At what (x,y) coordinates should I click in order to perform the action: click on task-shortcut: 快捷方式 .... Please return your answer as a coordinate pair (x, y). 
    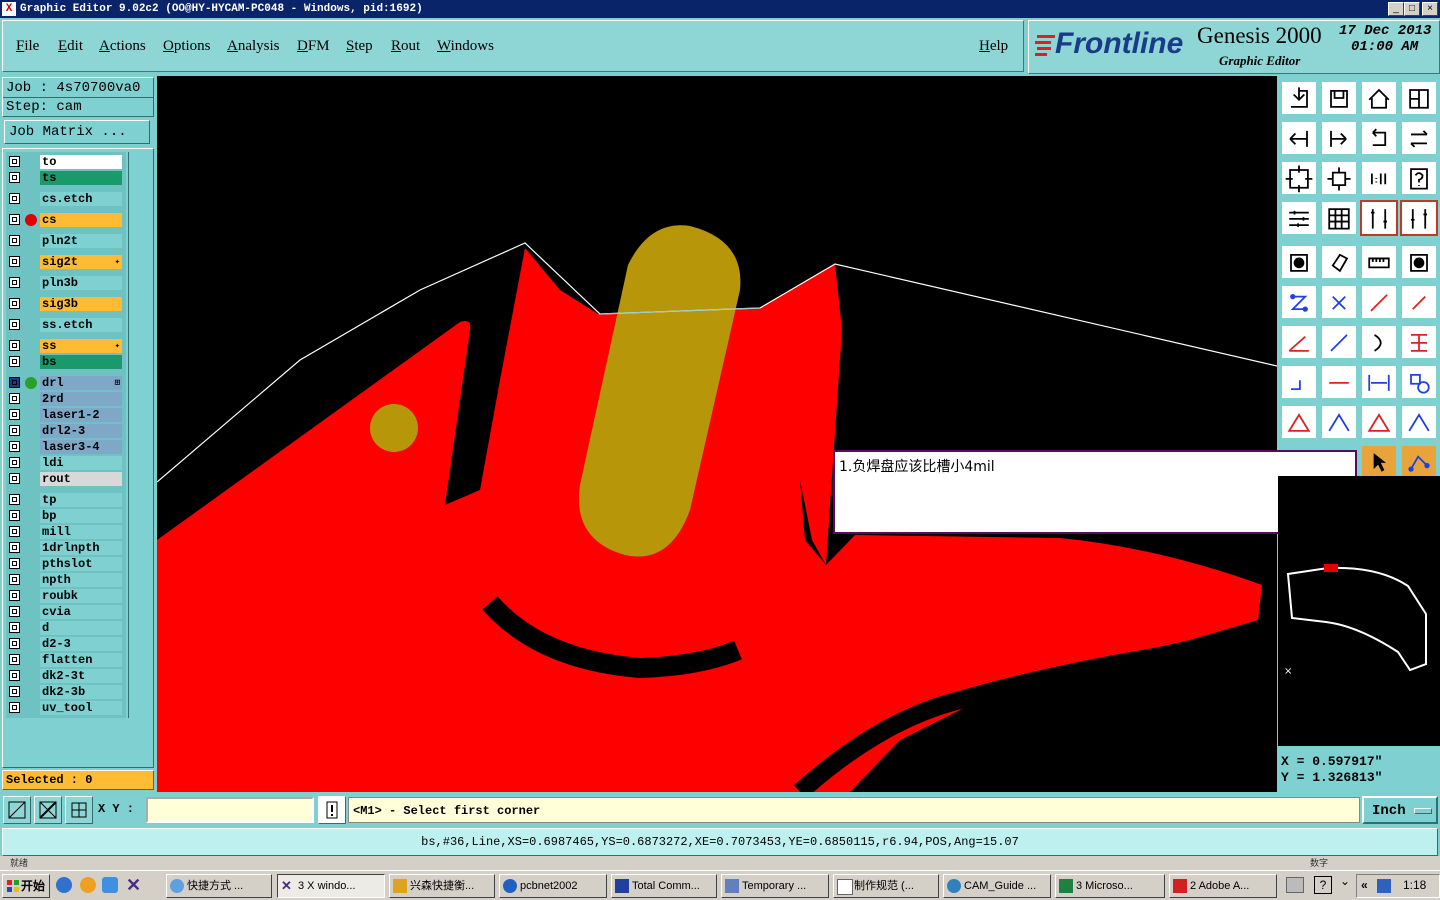
    Looking at the image, I should click on (219, 886).